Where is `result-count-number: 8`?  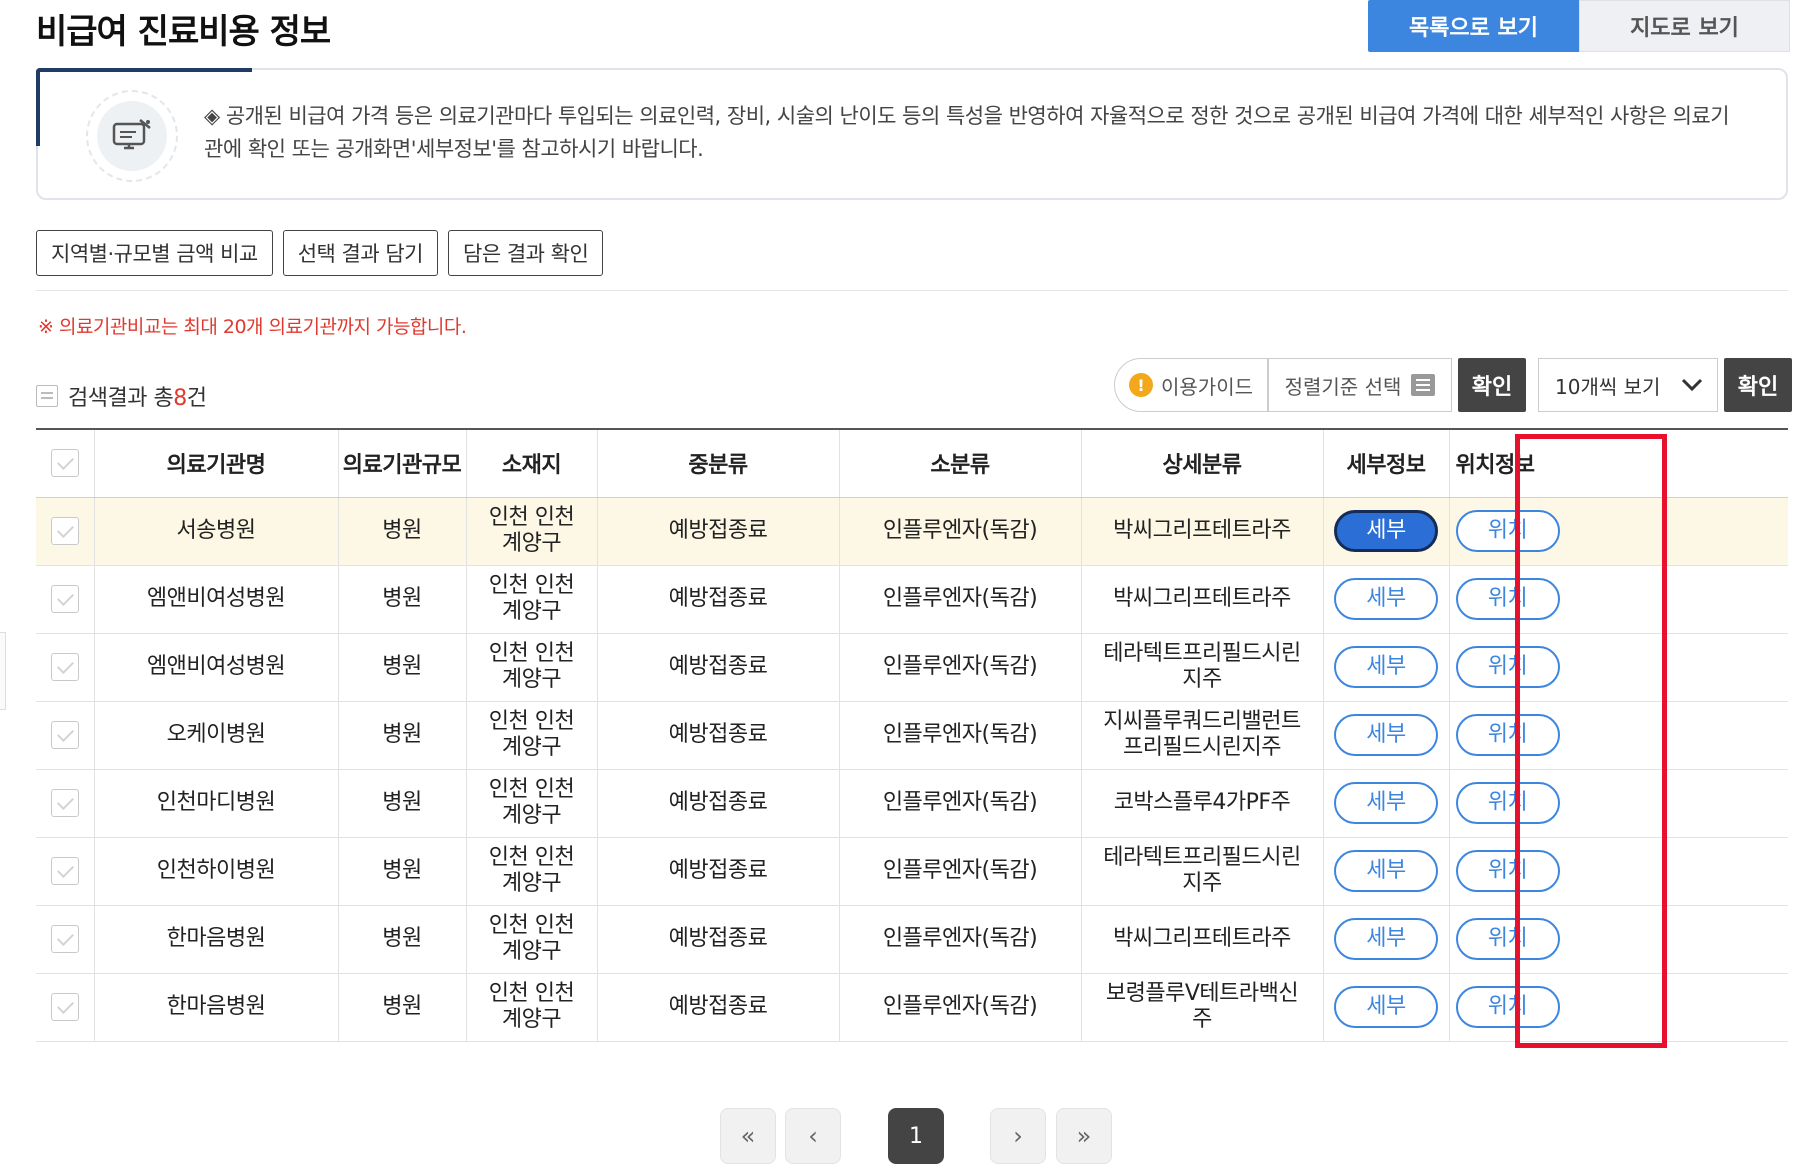 result-count-number: 8 is located at coordinates (180, 398).